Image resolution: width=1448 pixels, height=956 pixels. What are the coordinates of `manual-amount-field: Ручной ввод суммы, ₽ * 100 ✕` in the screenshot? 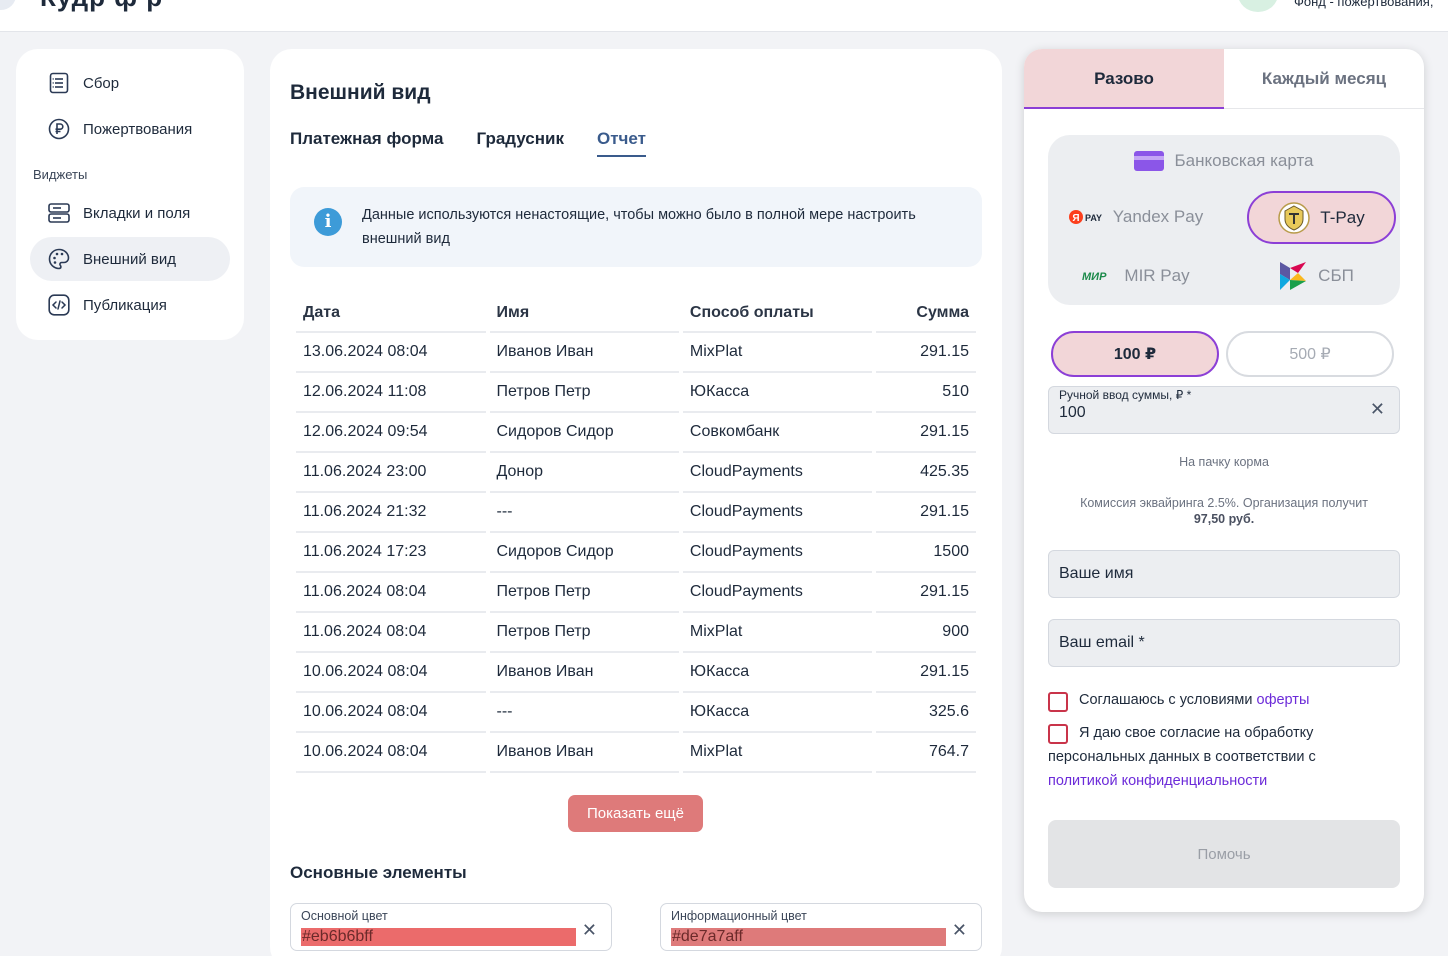 It's located at (1224, 410).